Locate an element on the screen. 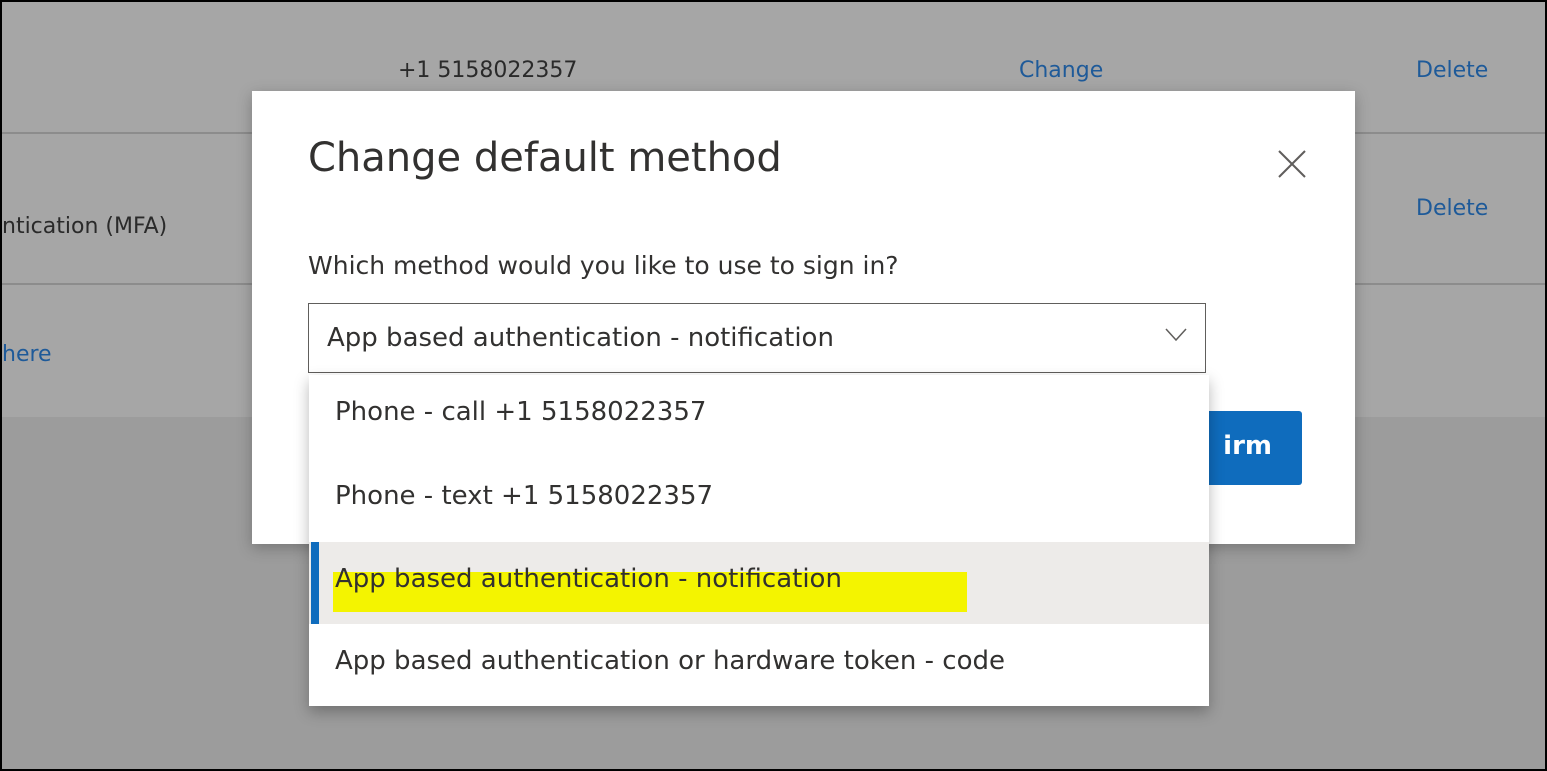 This screenshot has width=1547, height=771. option-phone-call: Phone - call +1 5158022357 is located at coordinates (759, 416).